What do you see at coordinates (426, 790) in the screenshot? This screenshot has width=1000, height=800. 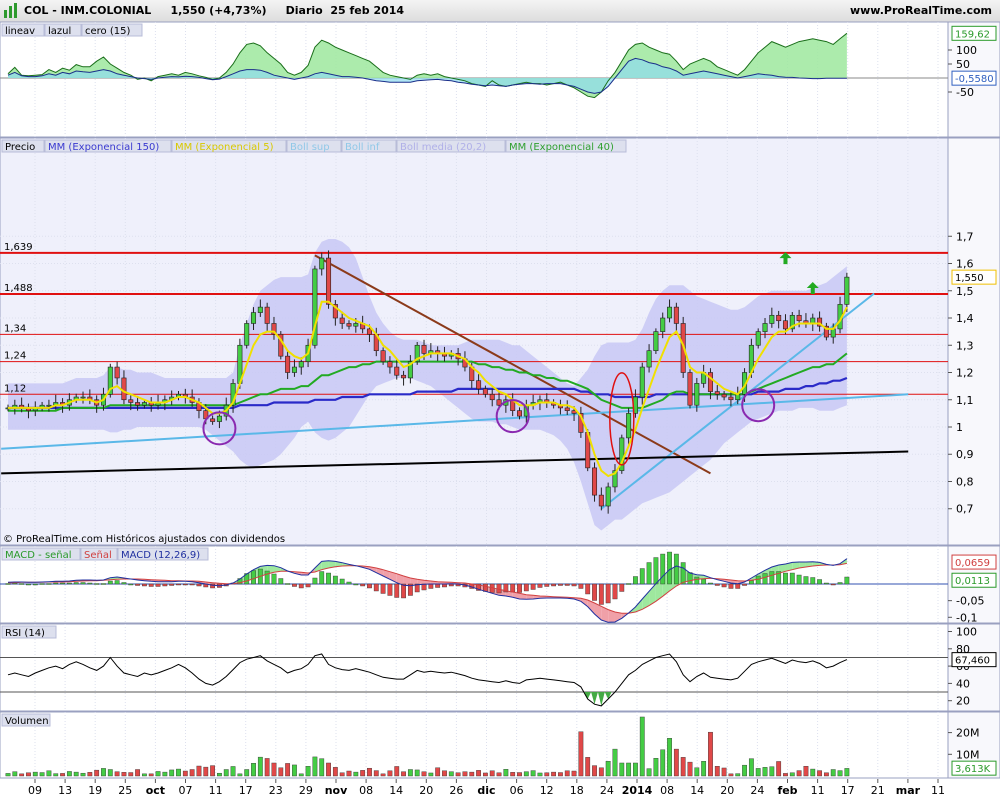 I see `x-tick-label: 20` at bounding box center [426, 790].